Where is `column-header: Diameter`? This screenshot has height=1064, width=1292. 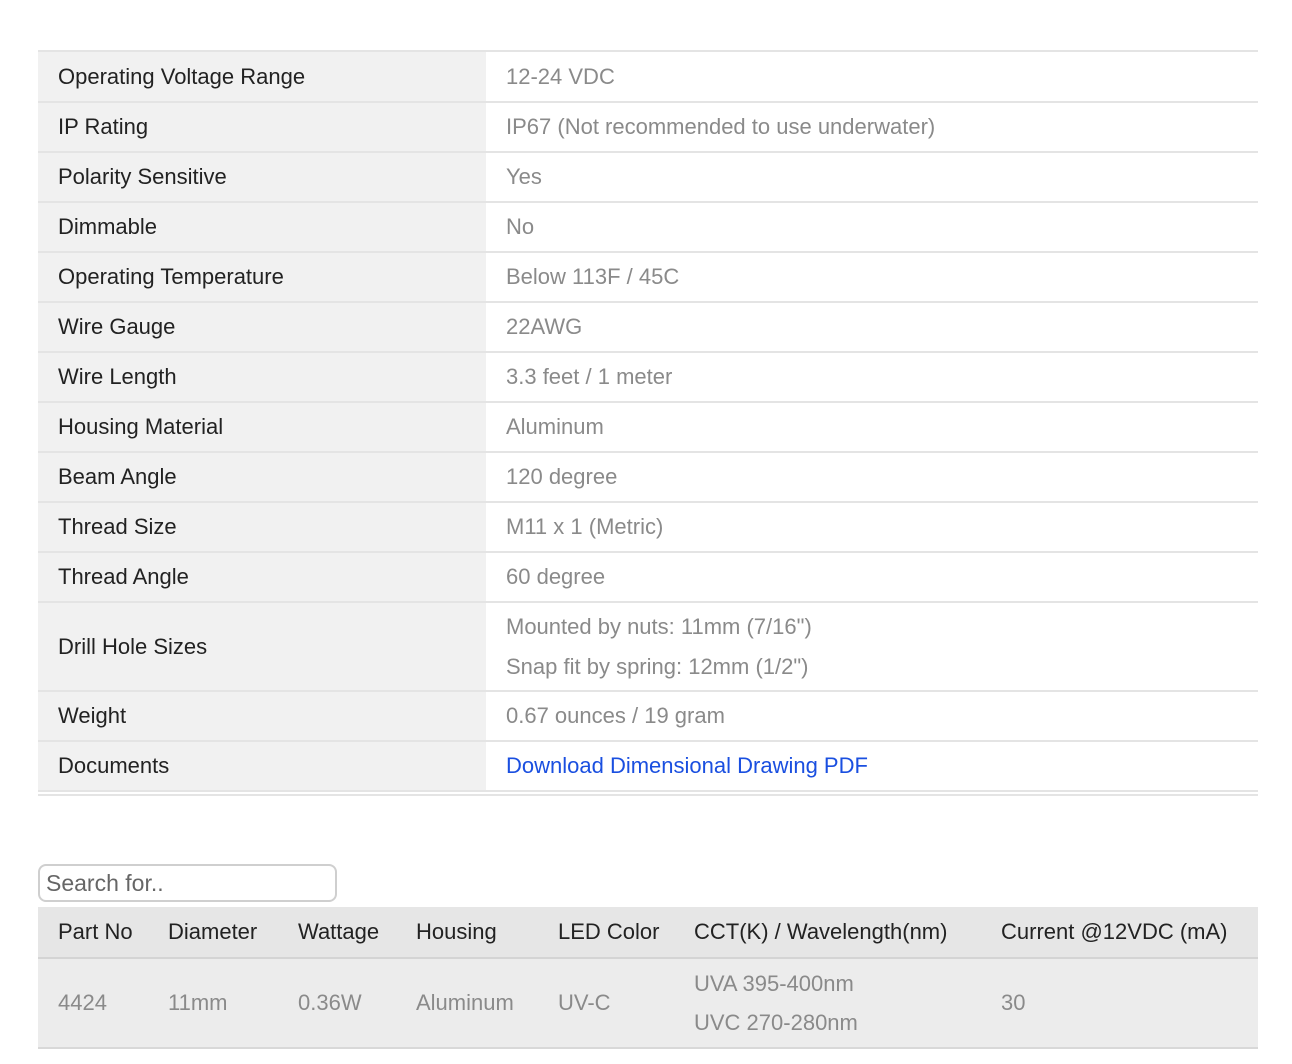 column-header: Diameter is located at coordinates (213, 932).